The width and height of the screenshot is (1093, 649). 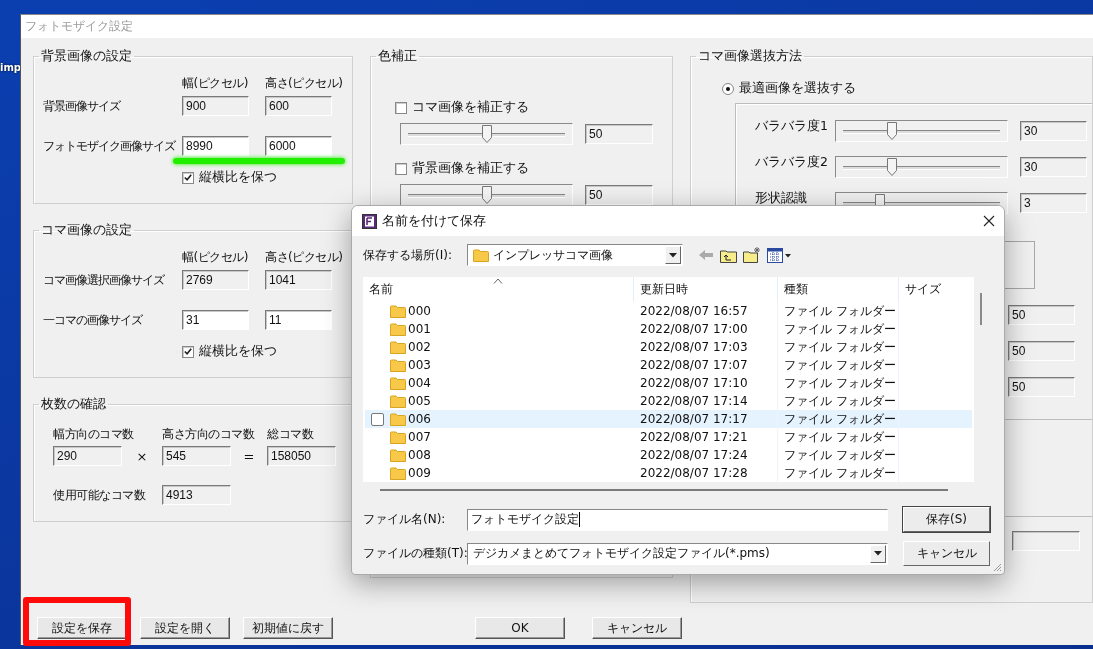 What do you see at coordinates (419, 419) in the screenshot?
I see `file-name: 006` at bounding box center [419, 419].